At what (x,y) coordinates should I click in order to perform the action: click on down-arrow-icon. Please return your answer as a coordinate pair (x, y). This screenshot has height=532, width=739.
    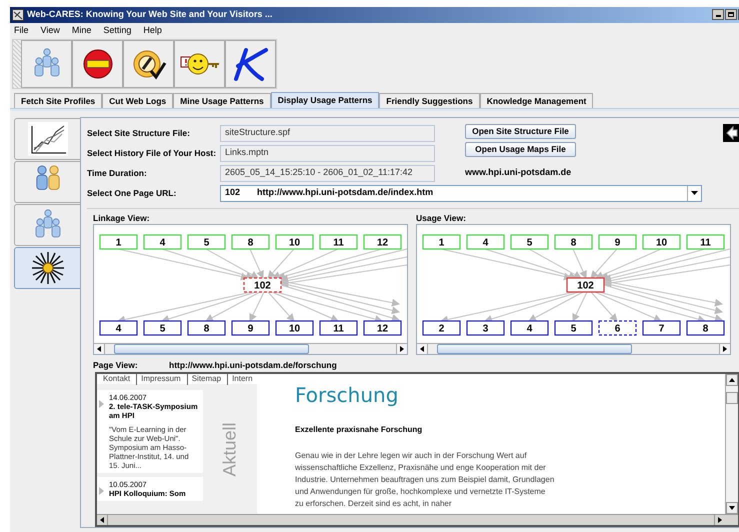
    Looking at the image, I should click on (732, 508).